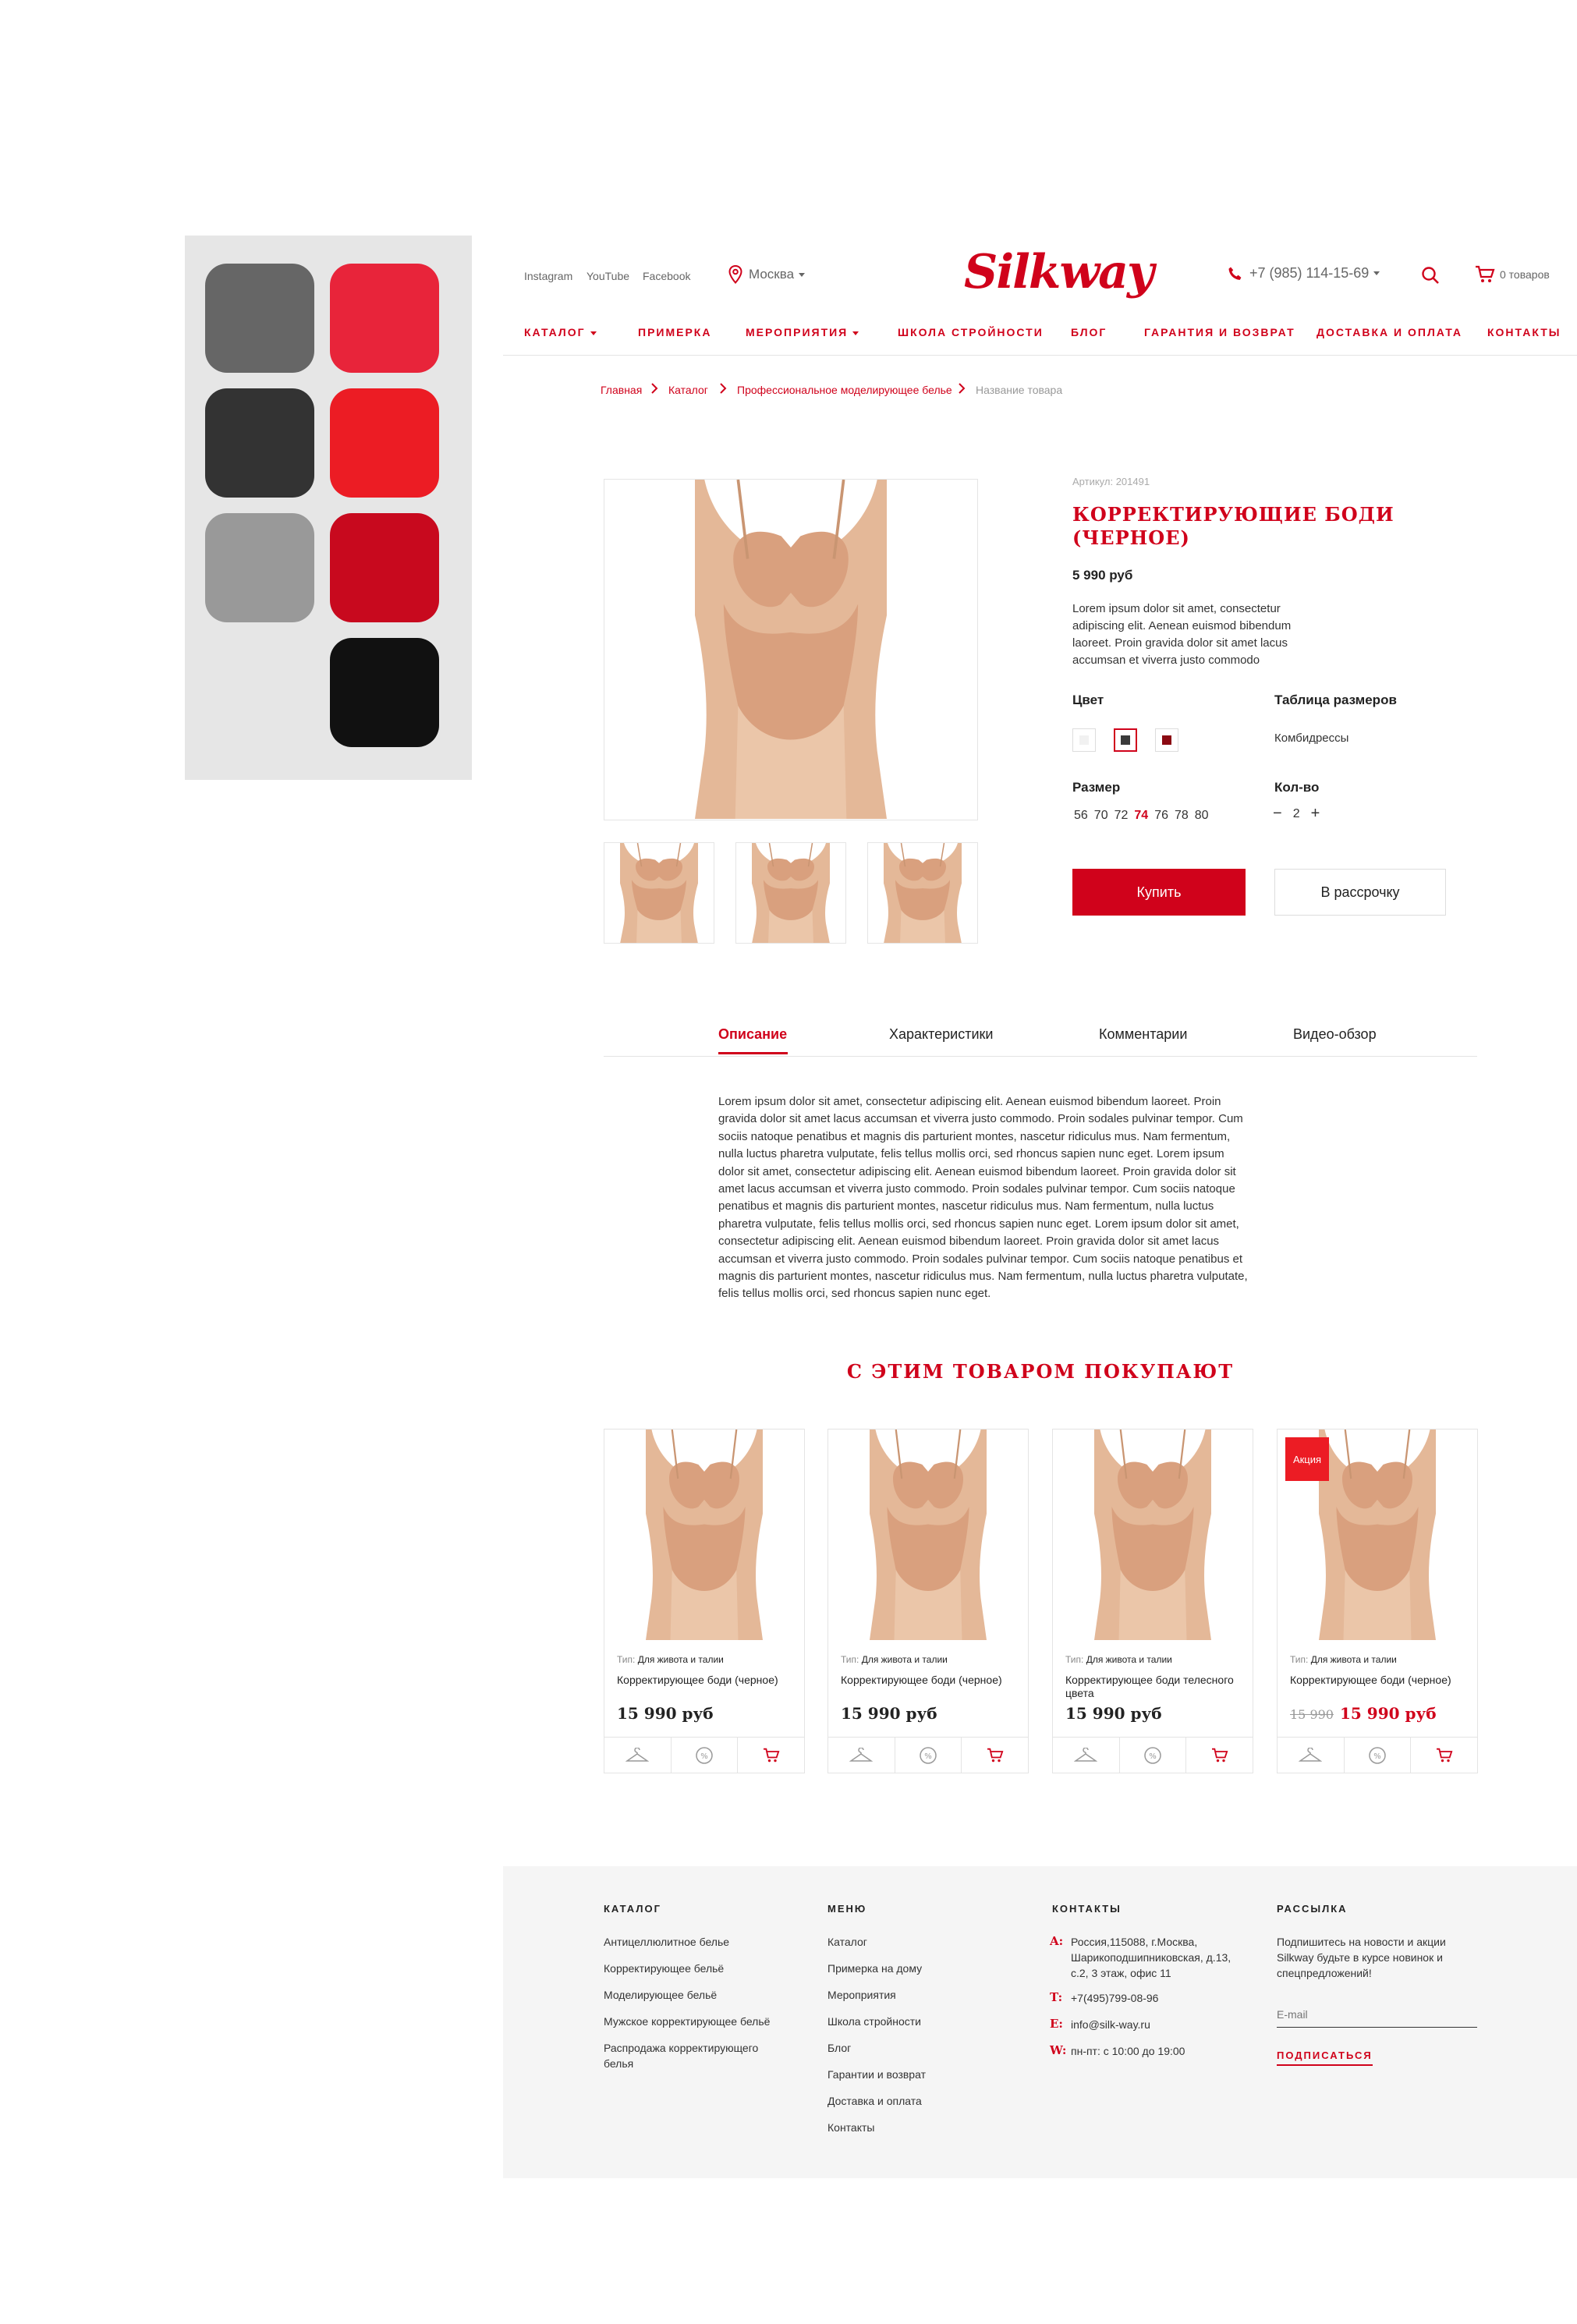 The image size is (1577, 2324). I want to click on footer-menu-link: Школа стройности, so click(874, 2021).